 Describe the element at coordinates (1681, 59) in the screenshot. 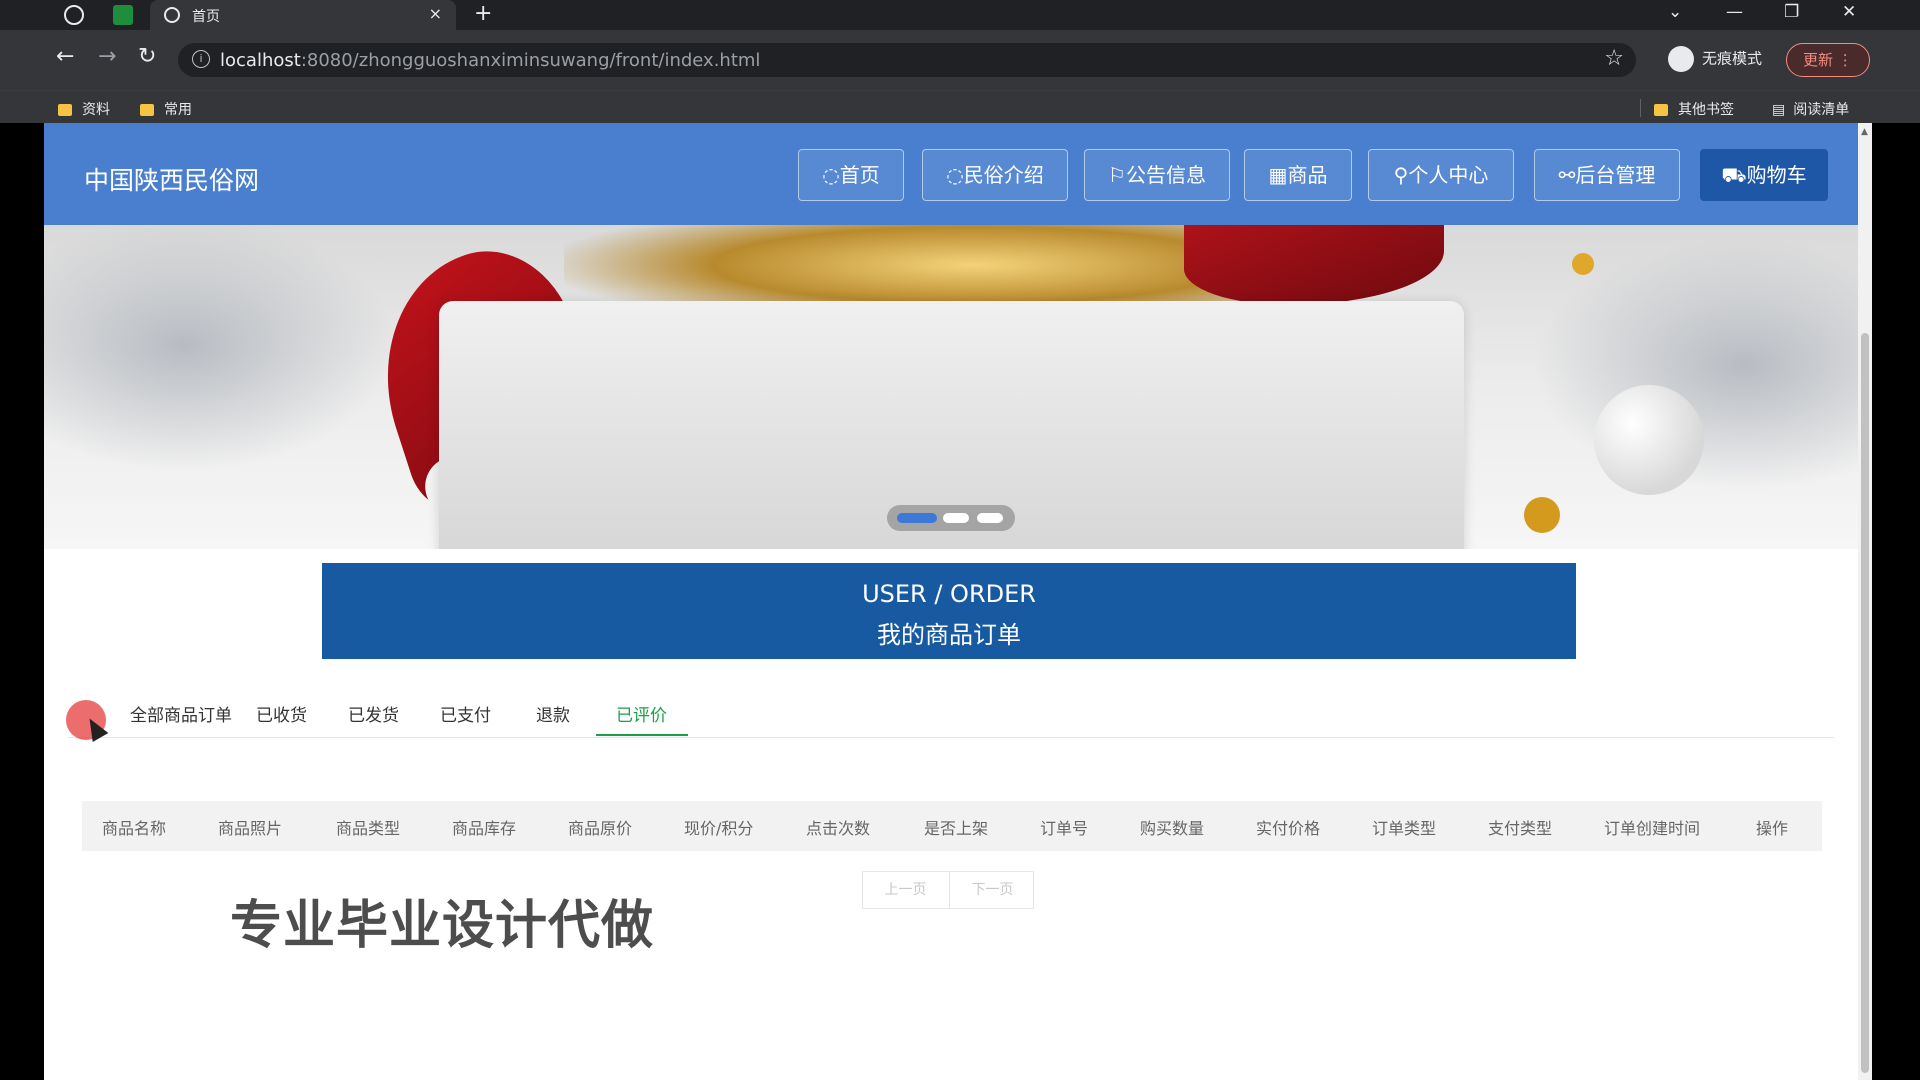

I see `incognito-icon` at that location.